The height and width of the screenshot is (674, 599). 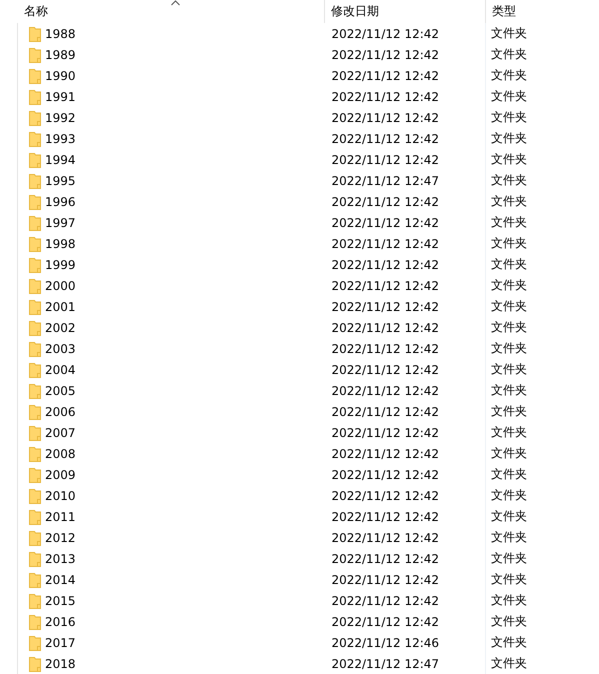 What do you see at coordinates (60, 559) in the screenshot?
I see `folder-name: 2013` at bounding box center [60, 559].